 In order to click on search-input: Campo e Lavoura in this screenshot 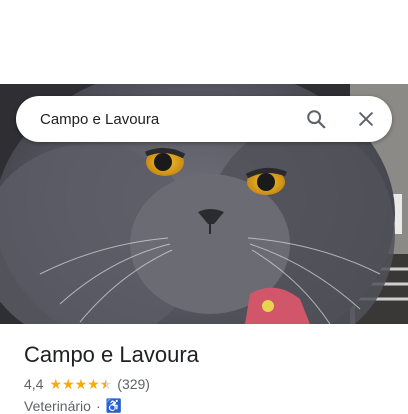, I will do `click(168, 119)`.